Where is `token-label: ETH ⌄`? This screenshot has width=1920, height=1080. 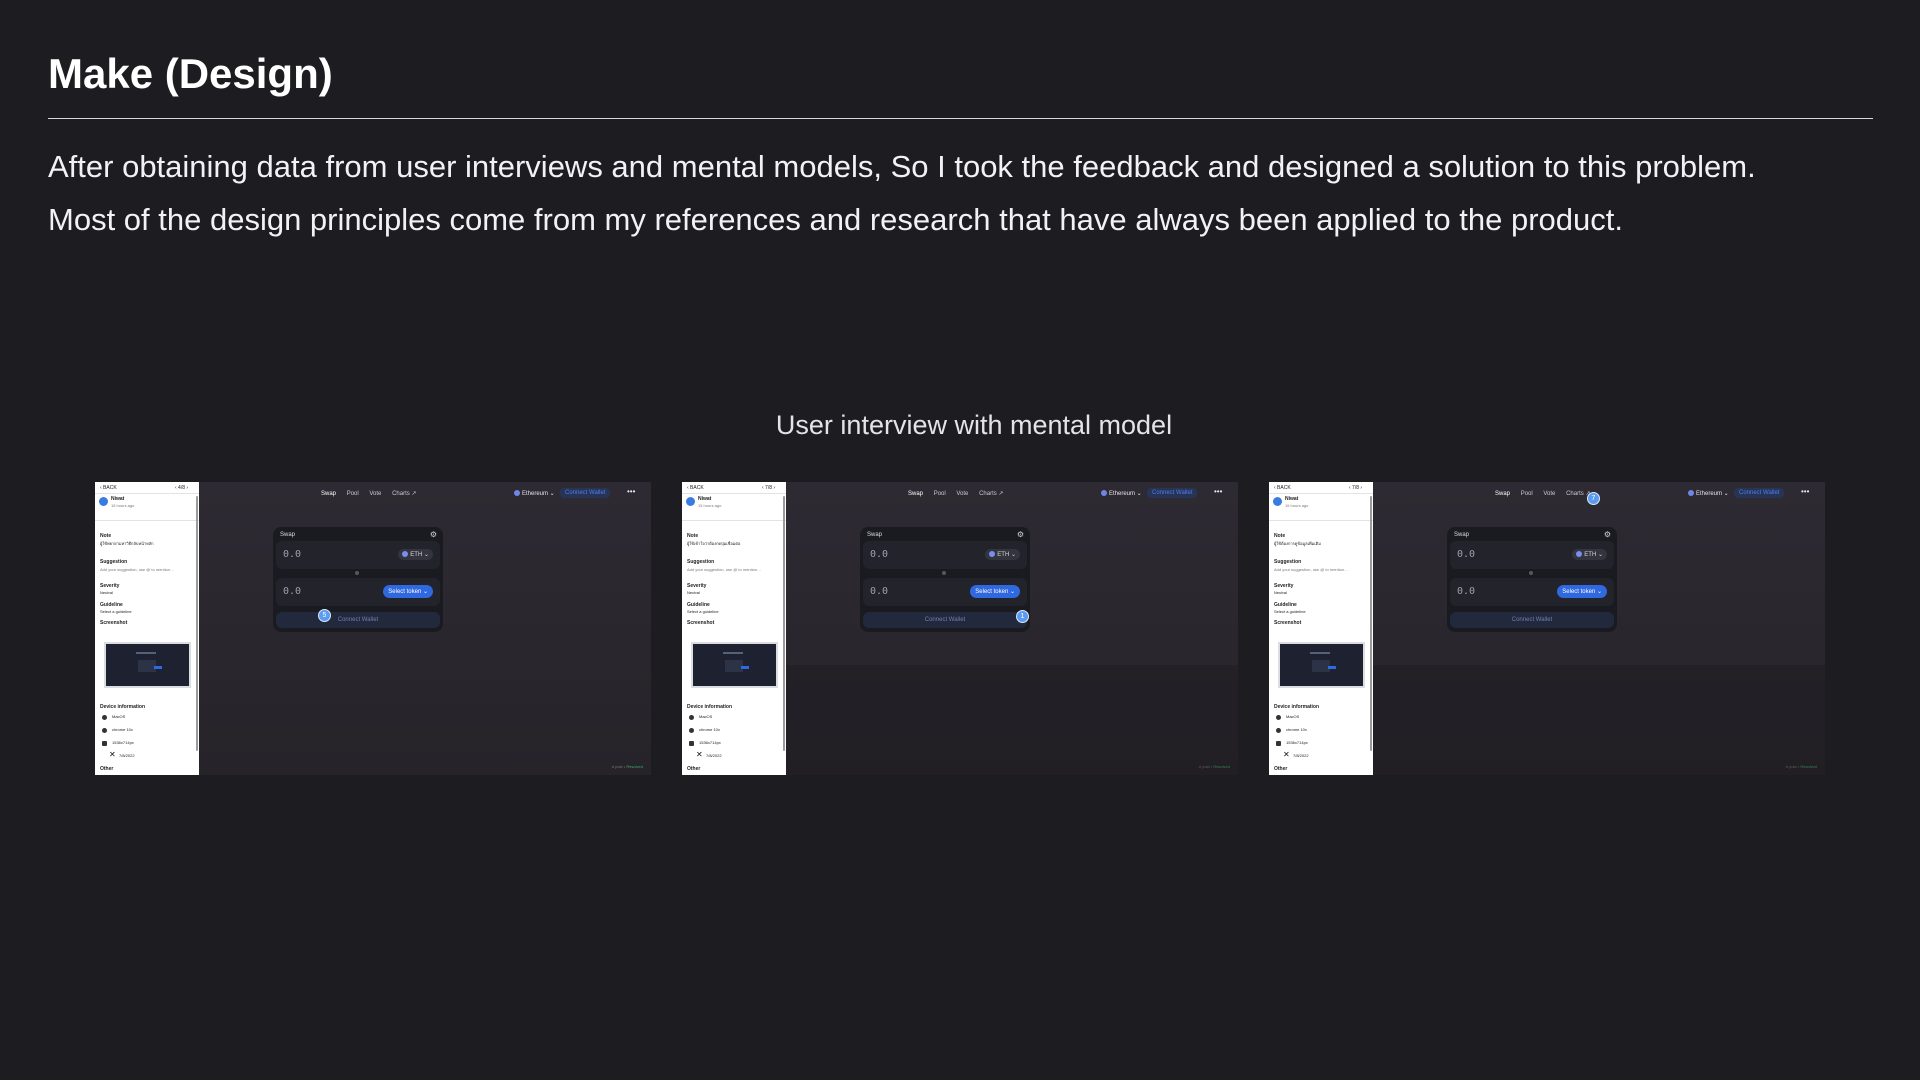
token-label: ETH ⌄ is located at coordinates (1593, 555).